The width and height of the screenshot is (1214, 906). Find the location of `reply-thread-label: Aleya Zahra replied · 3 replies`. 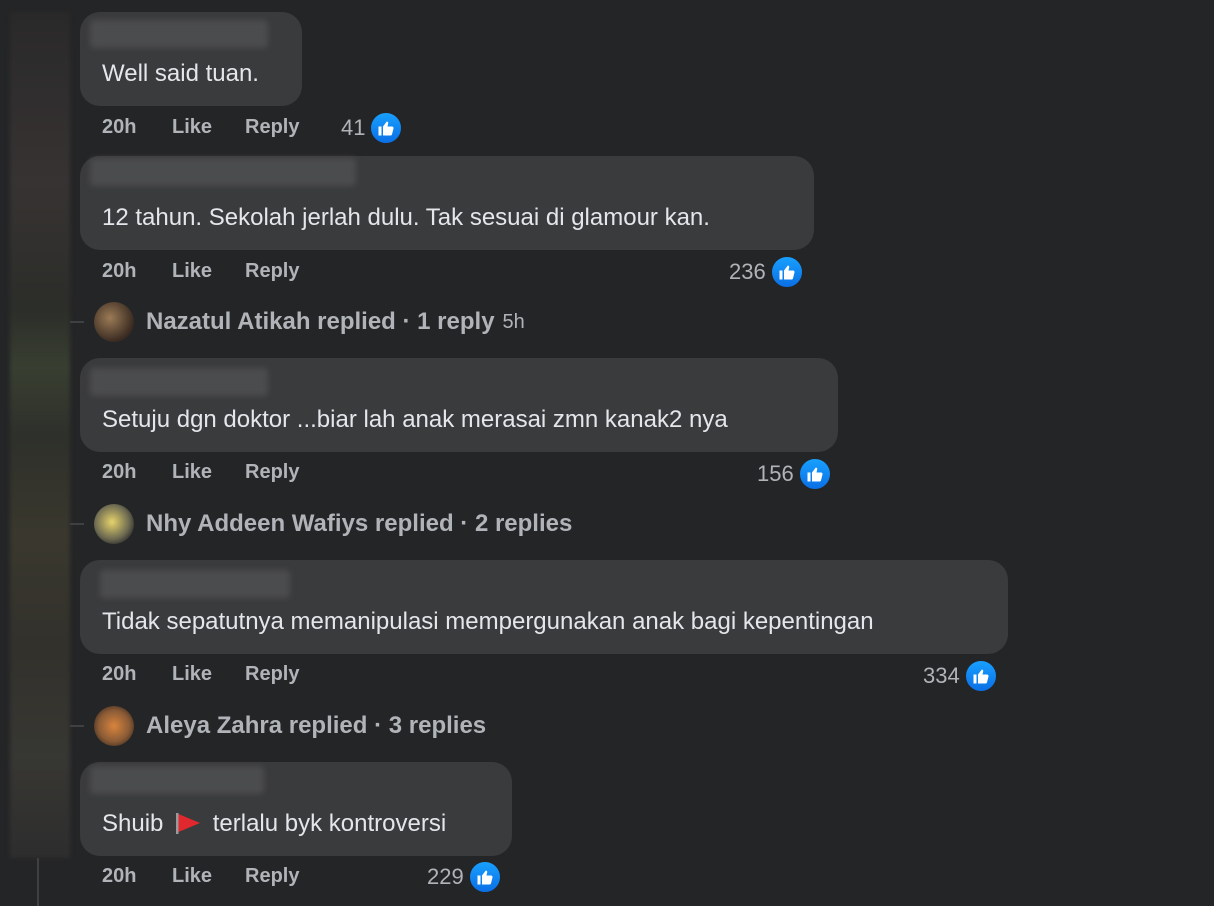

reply-thread-label: Aleya Zahra replied · 3 replies is located at coordinates (316, 726).